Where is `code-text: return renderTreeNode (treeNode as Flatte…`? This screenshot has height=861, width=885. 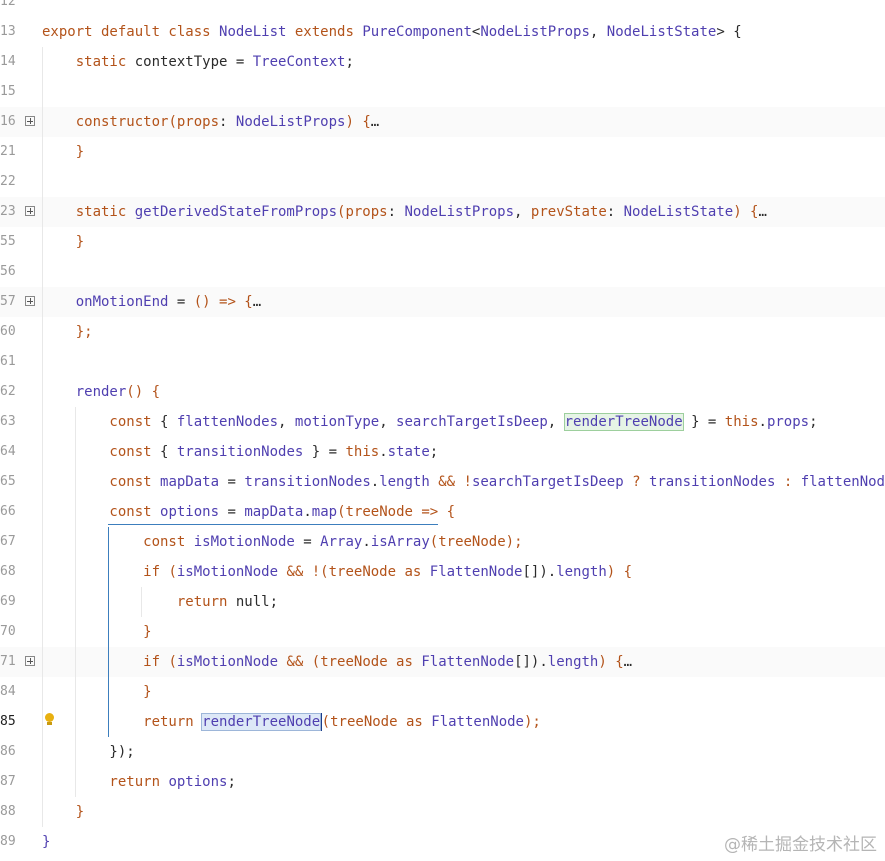 code-text: return renderTreeNode (treeNode as Flatte… is located at coordinates (291, 722).